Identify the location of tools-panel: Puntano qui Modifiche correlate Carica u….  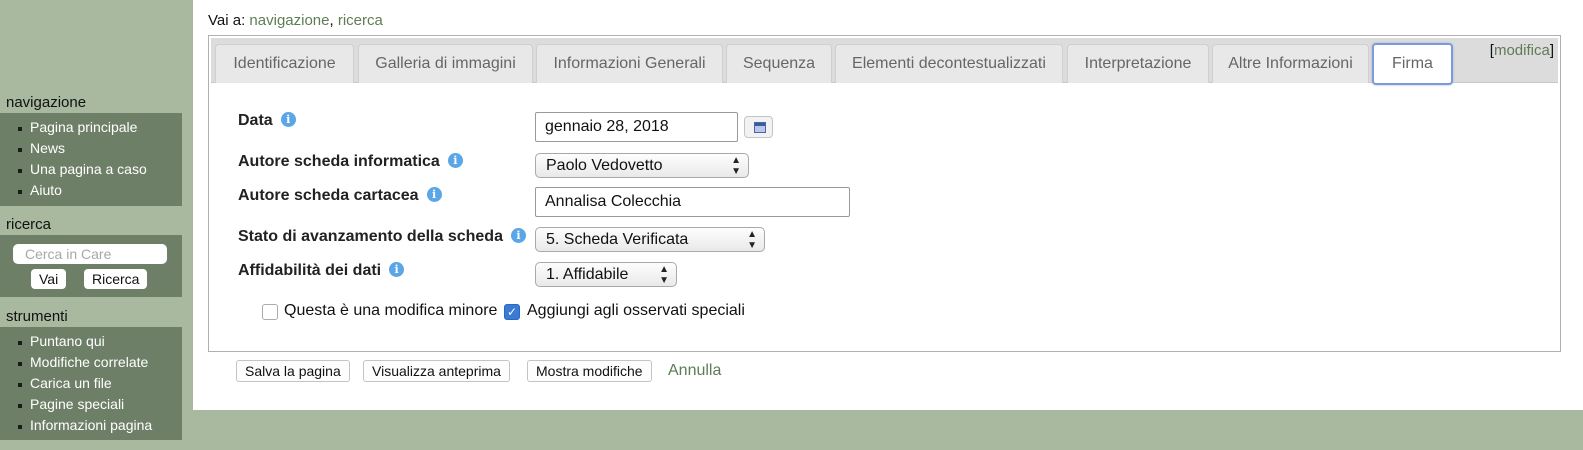
(91, 383).